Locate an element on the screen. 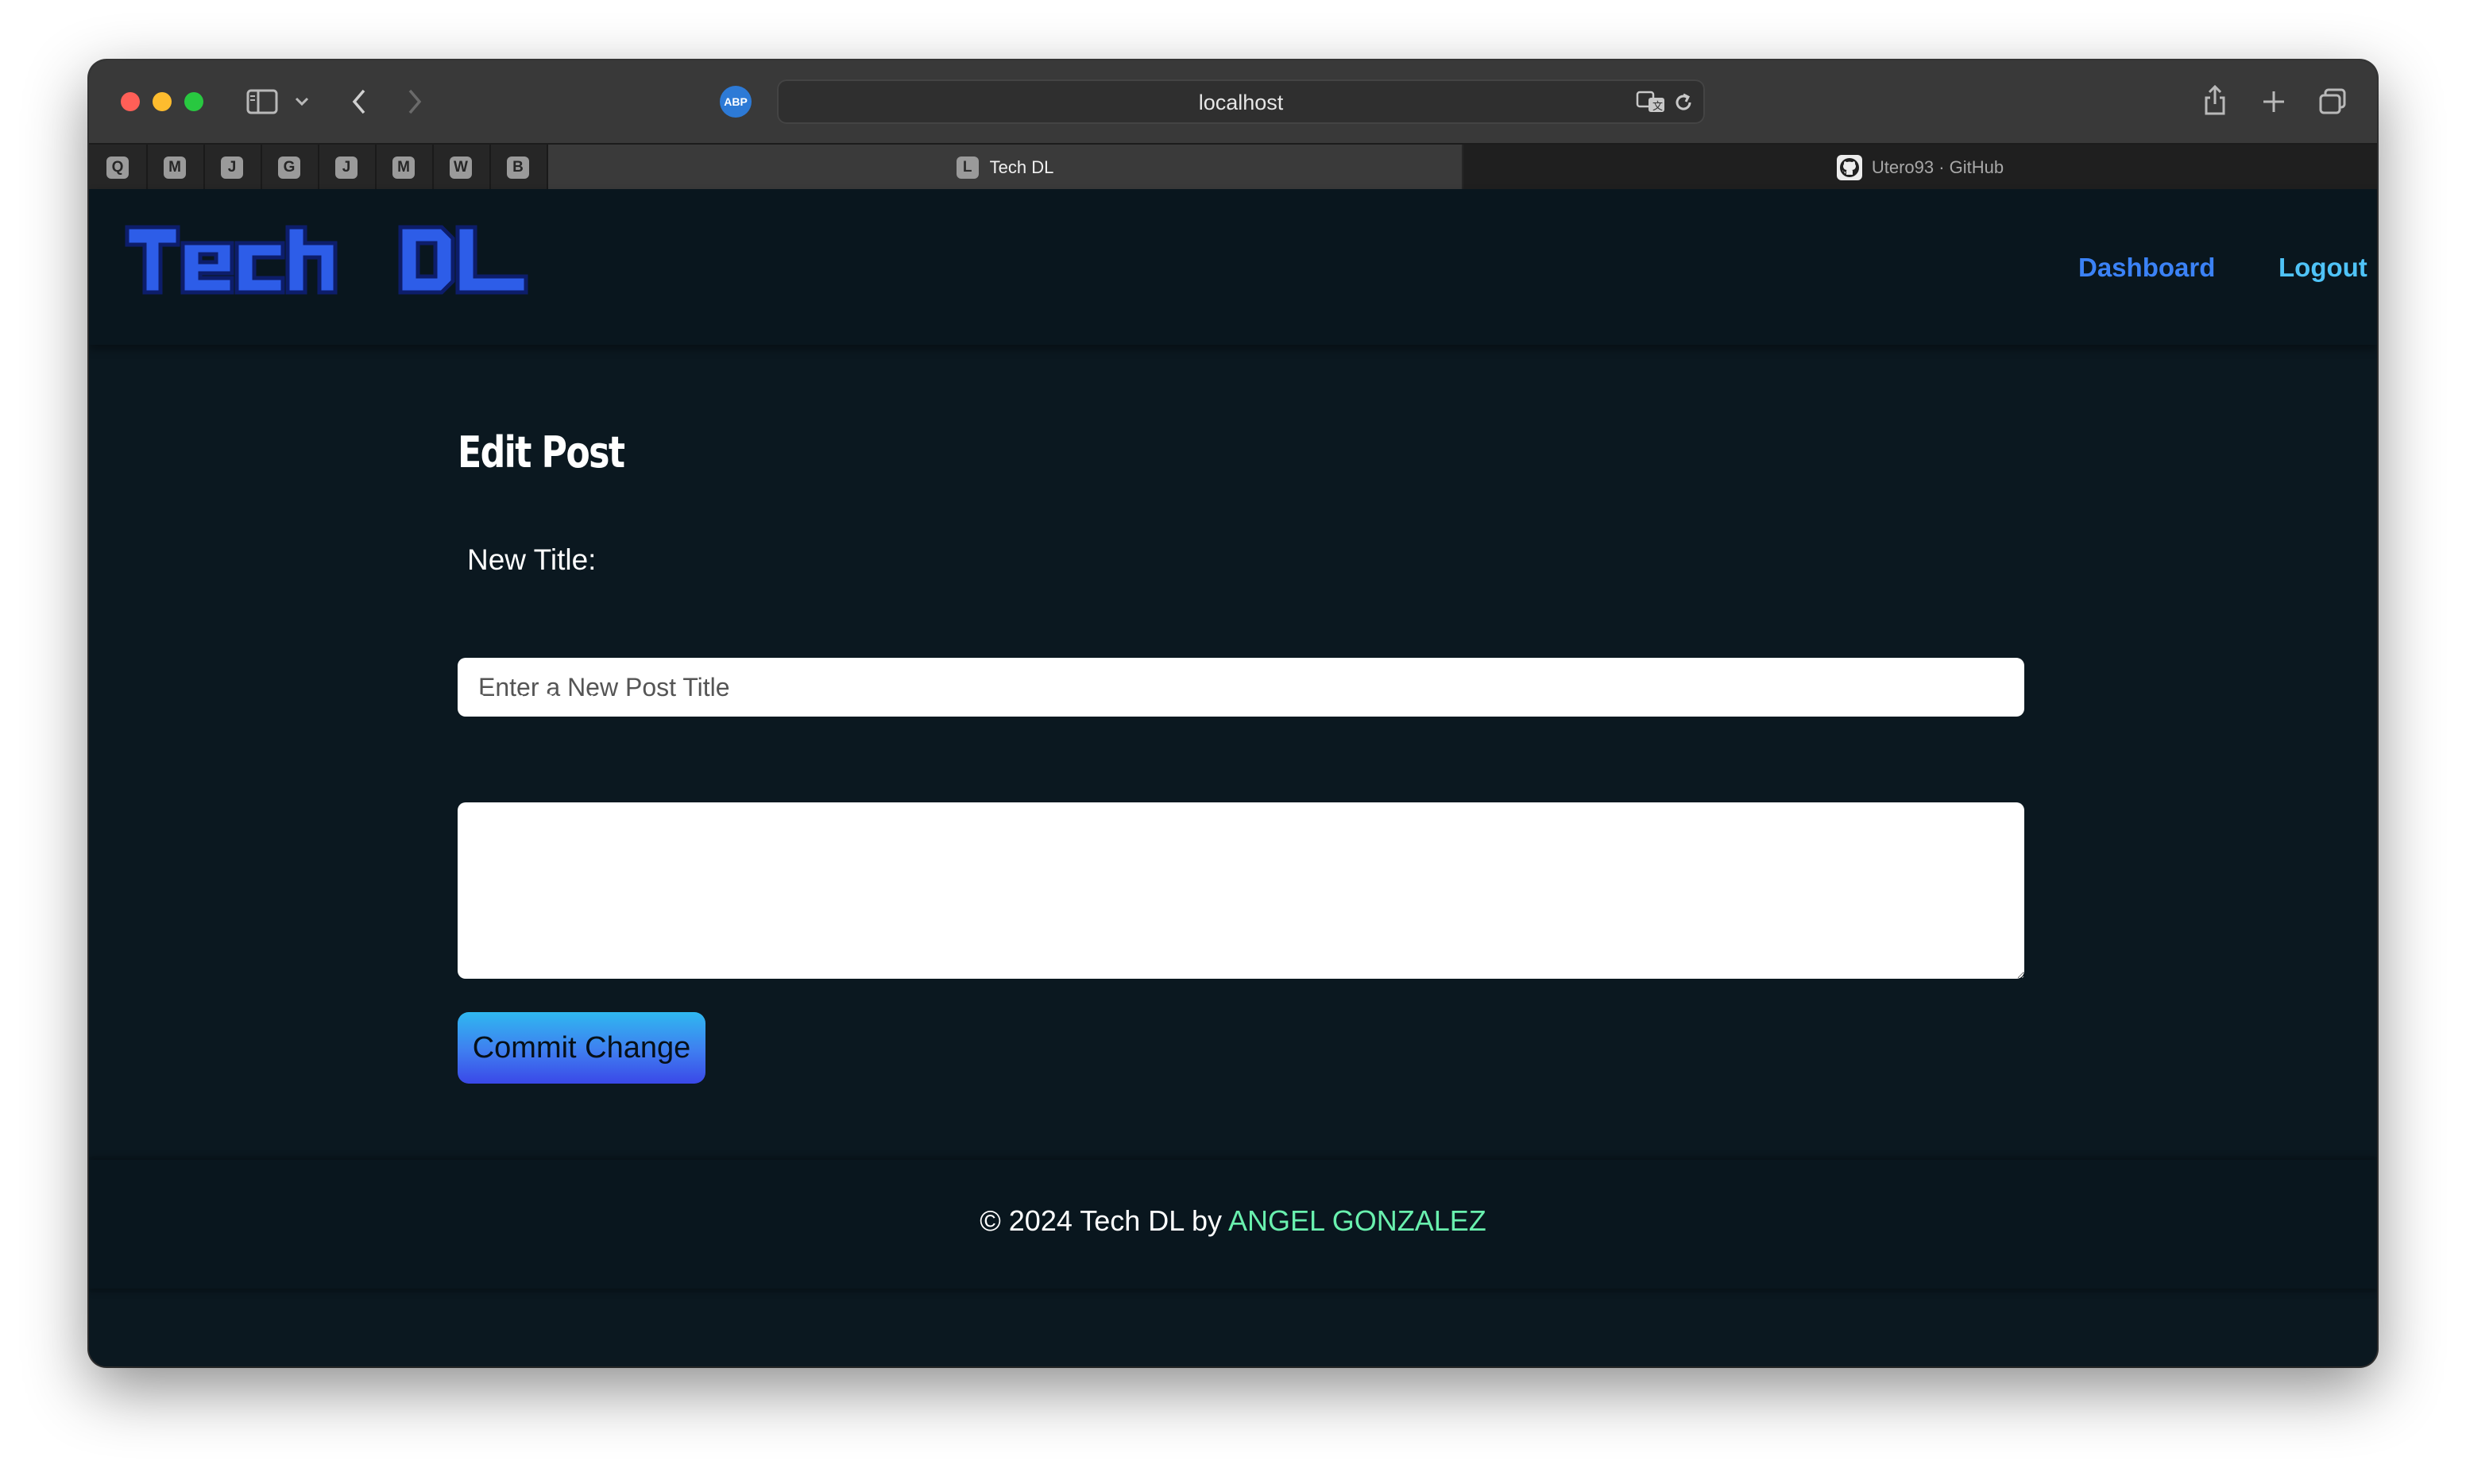 The image size is (2466, 1484). translate-icon: 文 is located at coordinates (1651, 101).